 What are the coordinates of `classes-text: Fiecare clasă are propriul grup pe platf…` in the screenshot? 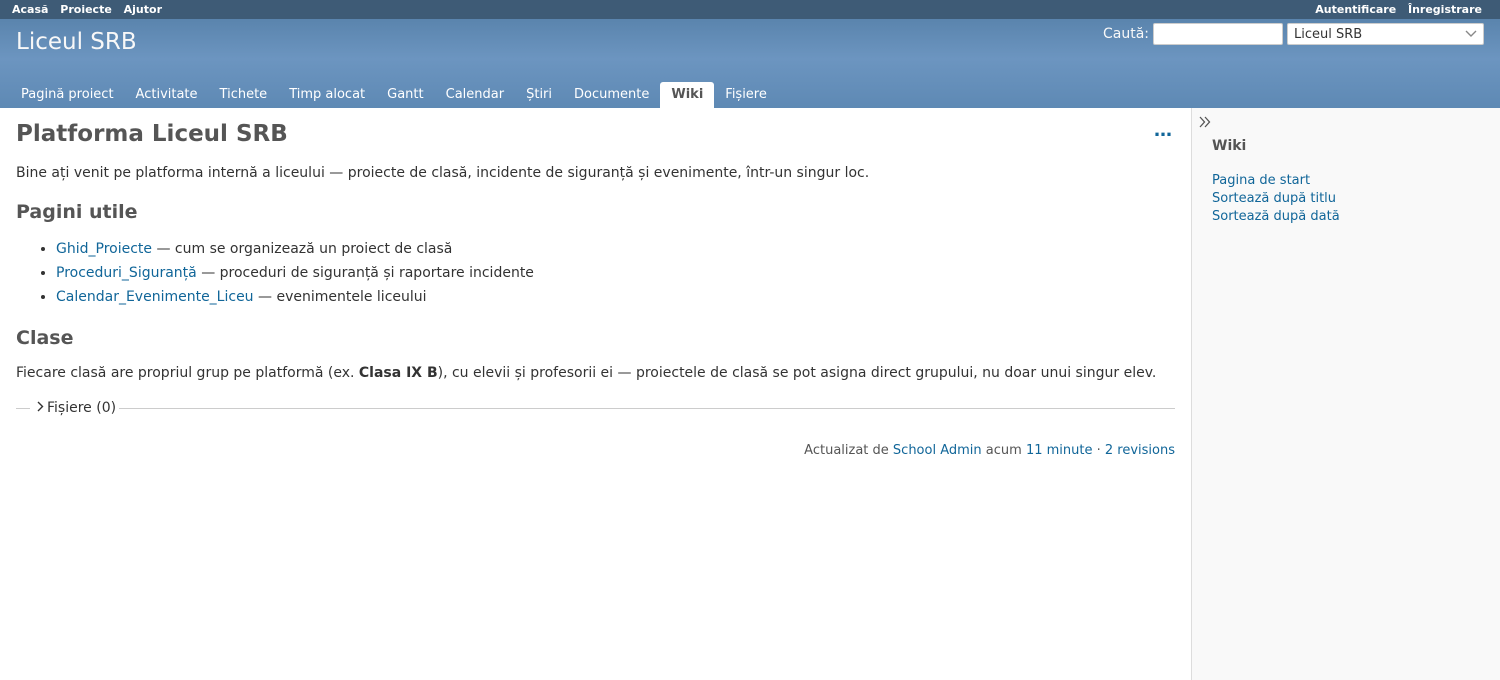 It's located at (595, 373).